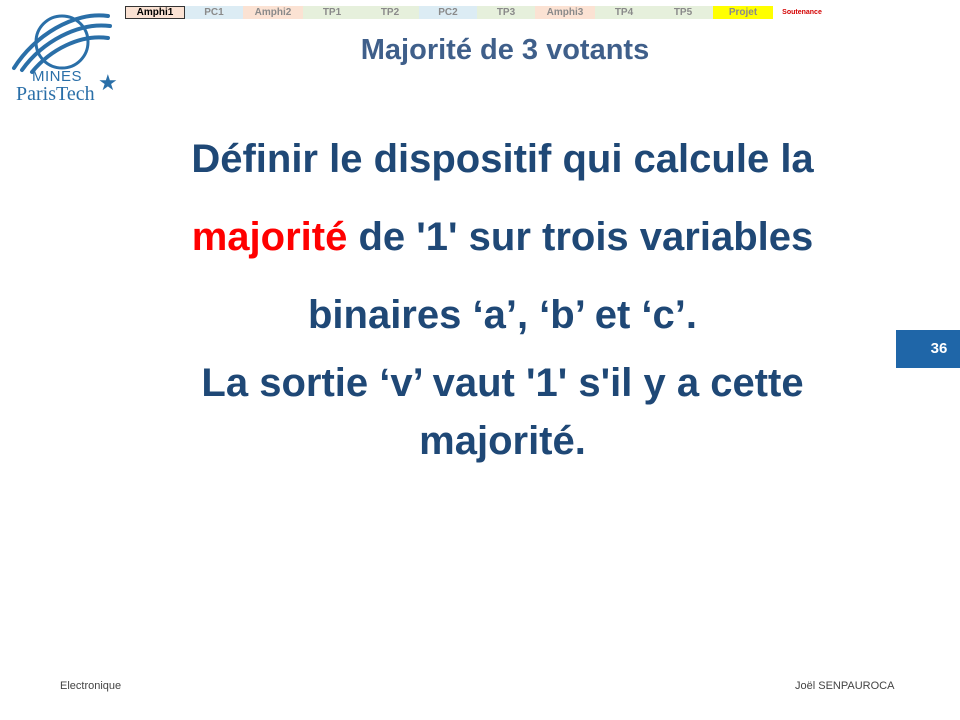 This screenshot has height=720, width=960. Describe the element at coordinates (743, 12) in the screenshot. I see `nav-tab-projet: Projet` at that location.